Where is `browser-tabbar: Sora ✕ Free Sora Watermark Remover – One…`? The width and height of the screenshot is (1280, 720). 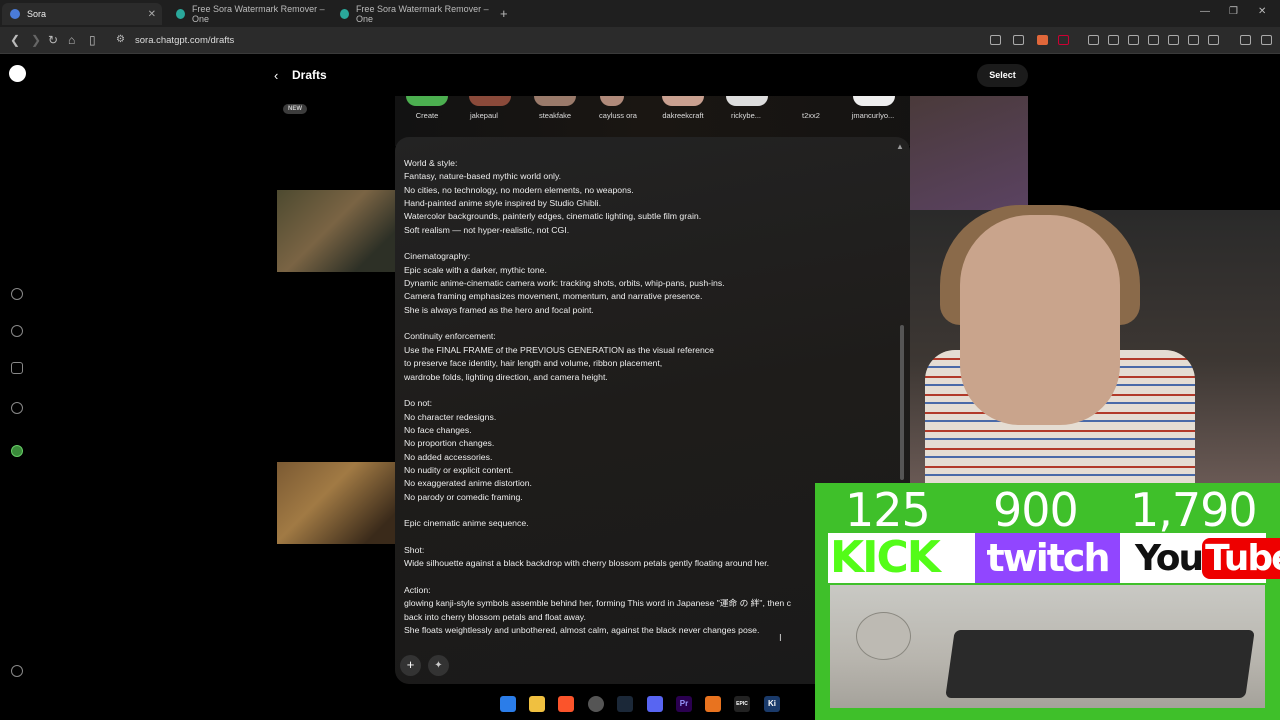 browser-tabbar: Sora ✕ Free Sora Watermark Remover – One… is located at coordinates (640, 13).